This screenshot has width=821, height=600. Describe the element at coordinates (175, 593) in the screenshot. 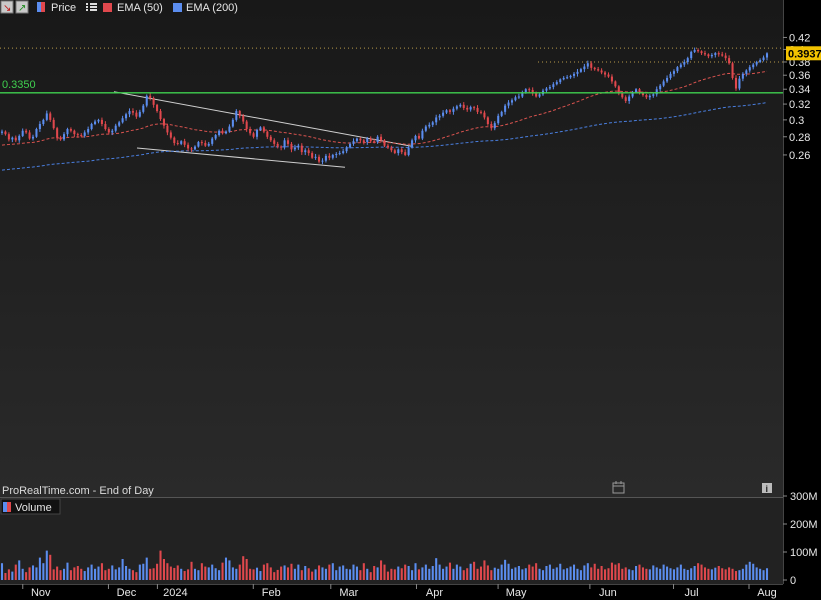

I see `time-tick-label: 2024` at that location.